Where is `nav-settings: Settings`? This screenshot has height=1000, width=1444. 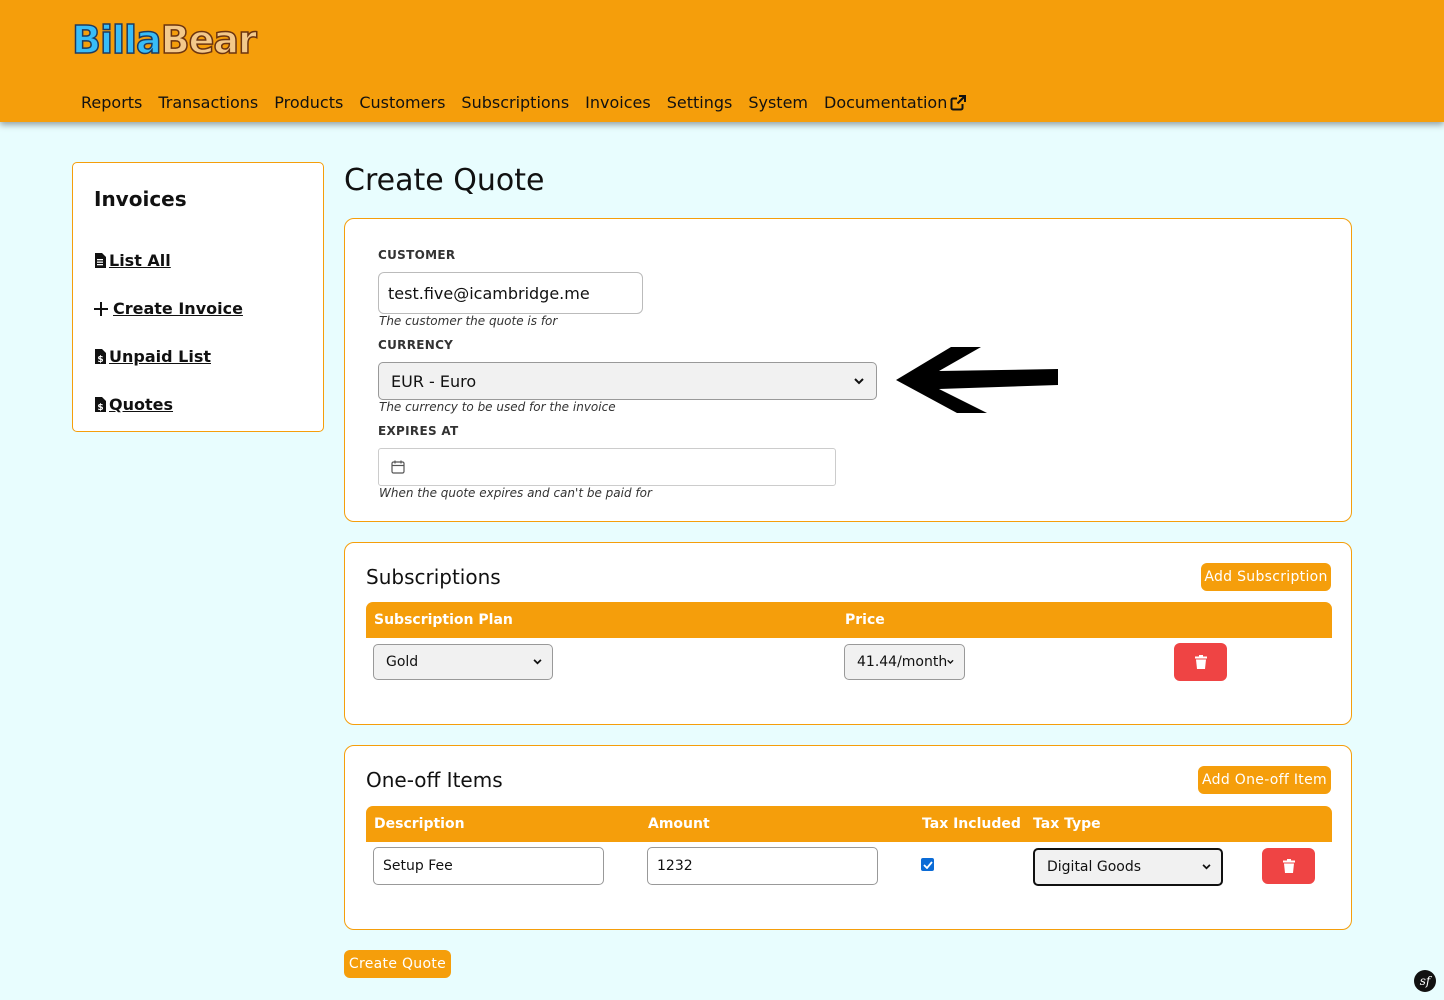 nav-settings: Settings is located at coordinates (700, 103).